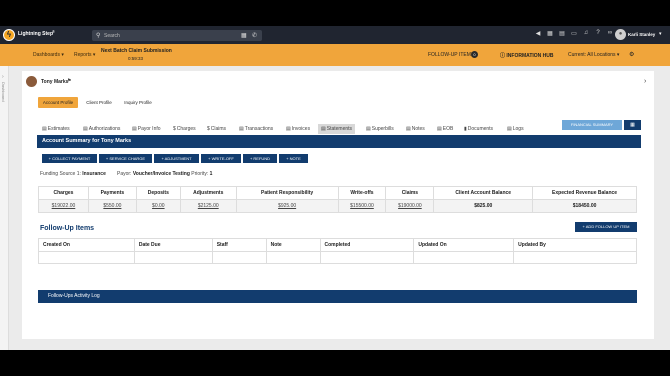 Image resolution: width=670 pixels, height=376 pixels. What do you see at coordinates (287, 193) in the screenshot?
I see `column-header: Patient Responsibility` at bounding box center [287, 193].